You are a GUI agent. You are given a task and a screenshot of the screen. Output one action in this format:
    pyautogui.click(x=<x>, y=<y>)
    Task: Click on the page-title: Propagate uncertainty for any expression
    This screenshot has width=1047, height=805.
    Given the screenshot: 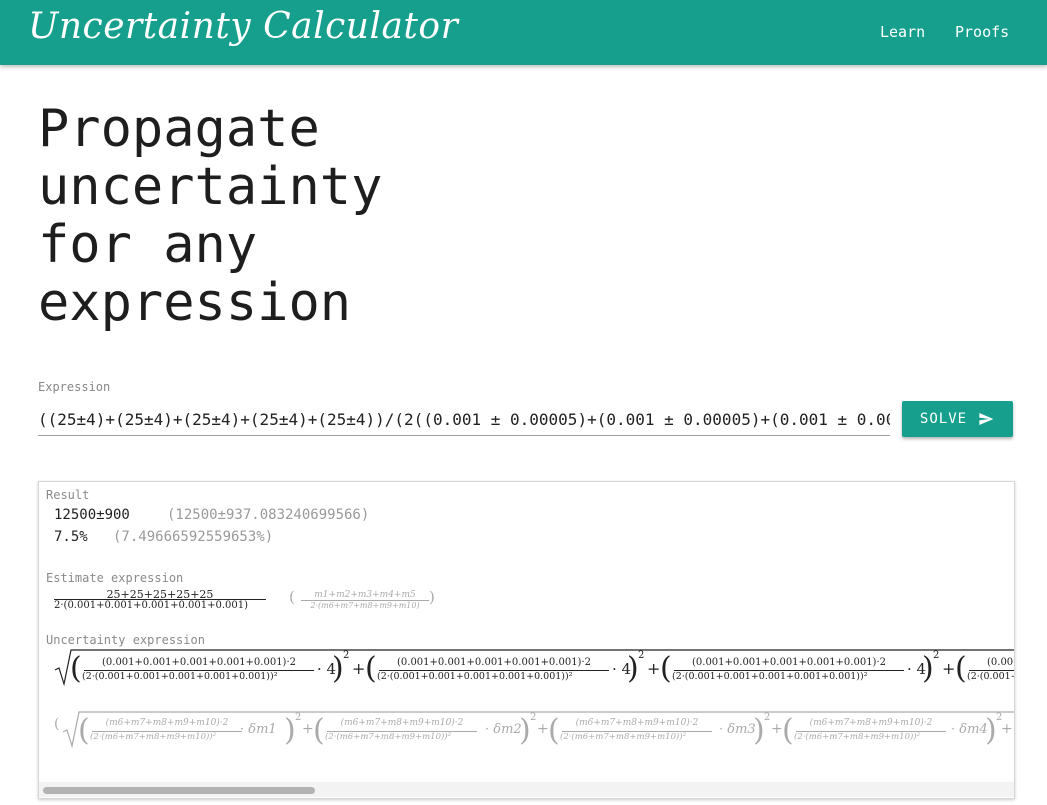 What is the action you would take?
    pyautogui.click(x=248, y=216)
    